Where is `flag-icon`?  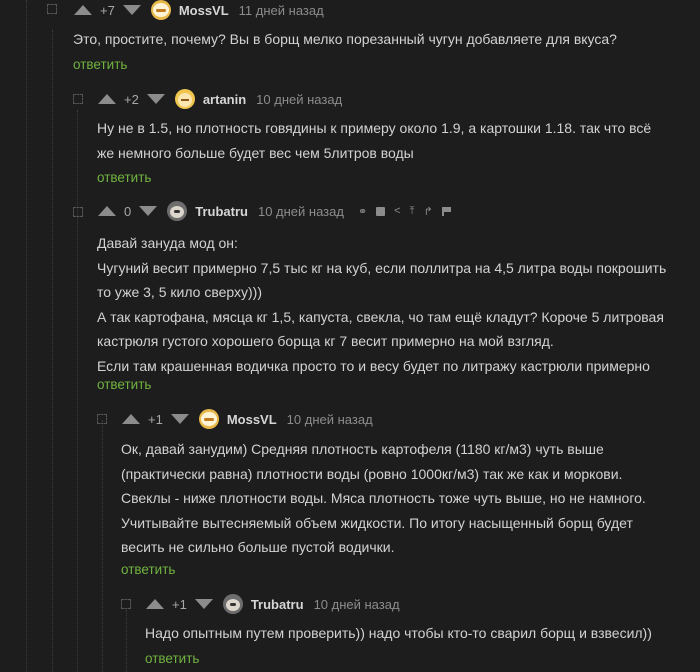 flag-icon is located at coordinates (446, 211).